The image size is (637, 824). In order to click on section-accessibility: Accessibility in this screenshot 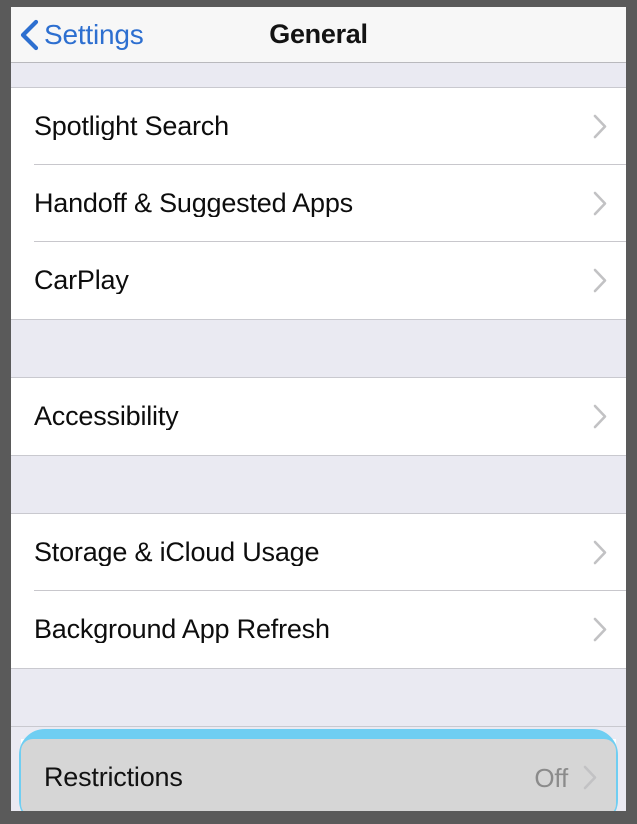, I will do `click(318, 416)`.